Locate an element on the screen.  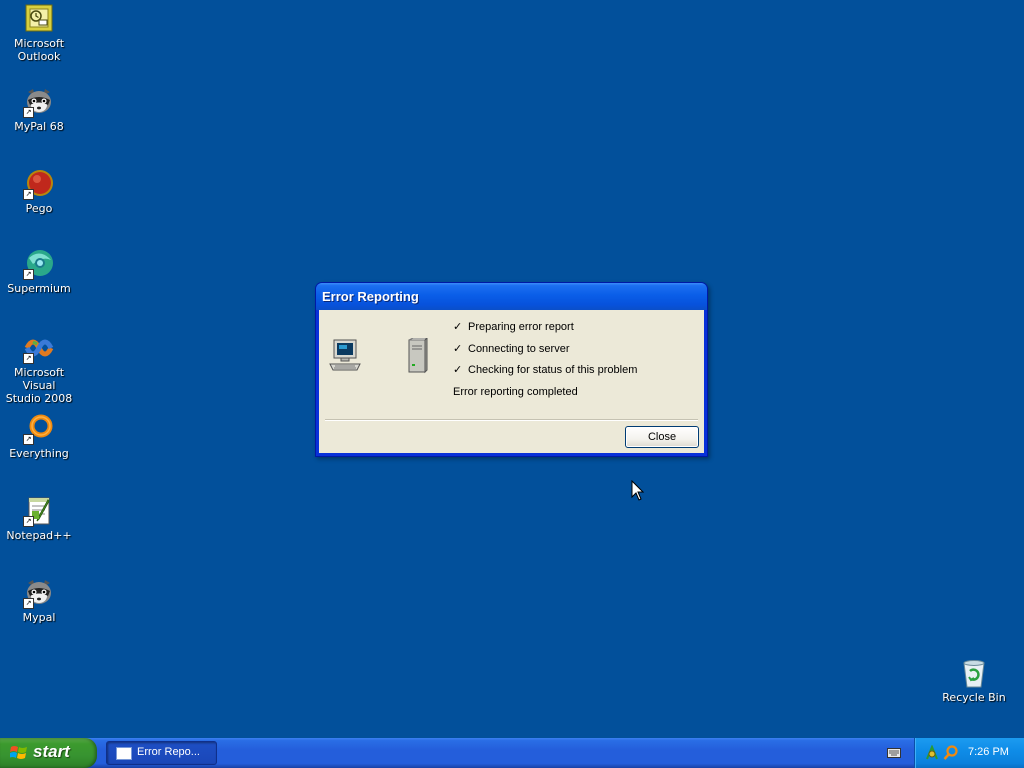
step-checking-status: ✓ Checking for status of this problem is located at coordinates (578, 374).